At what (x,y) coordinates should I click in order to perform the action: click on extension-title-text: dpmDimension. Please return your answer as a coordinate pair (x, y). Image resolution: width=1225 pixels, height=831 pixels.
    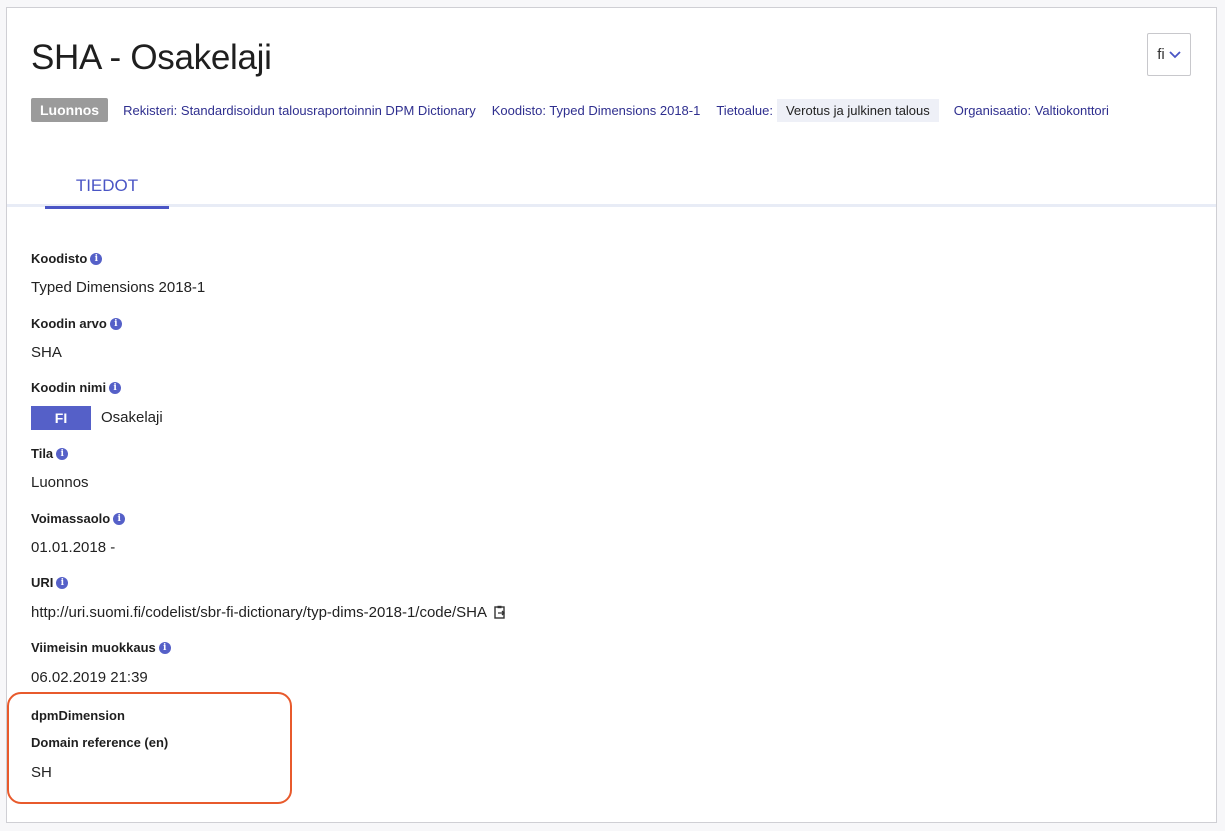
    Looking at the image, I should click on (78, 715).